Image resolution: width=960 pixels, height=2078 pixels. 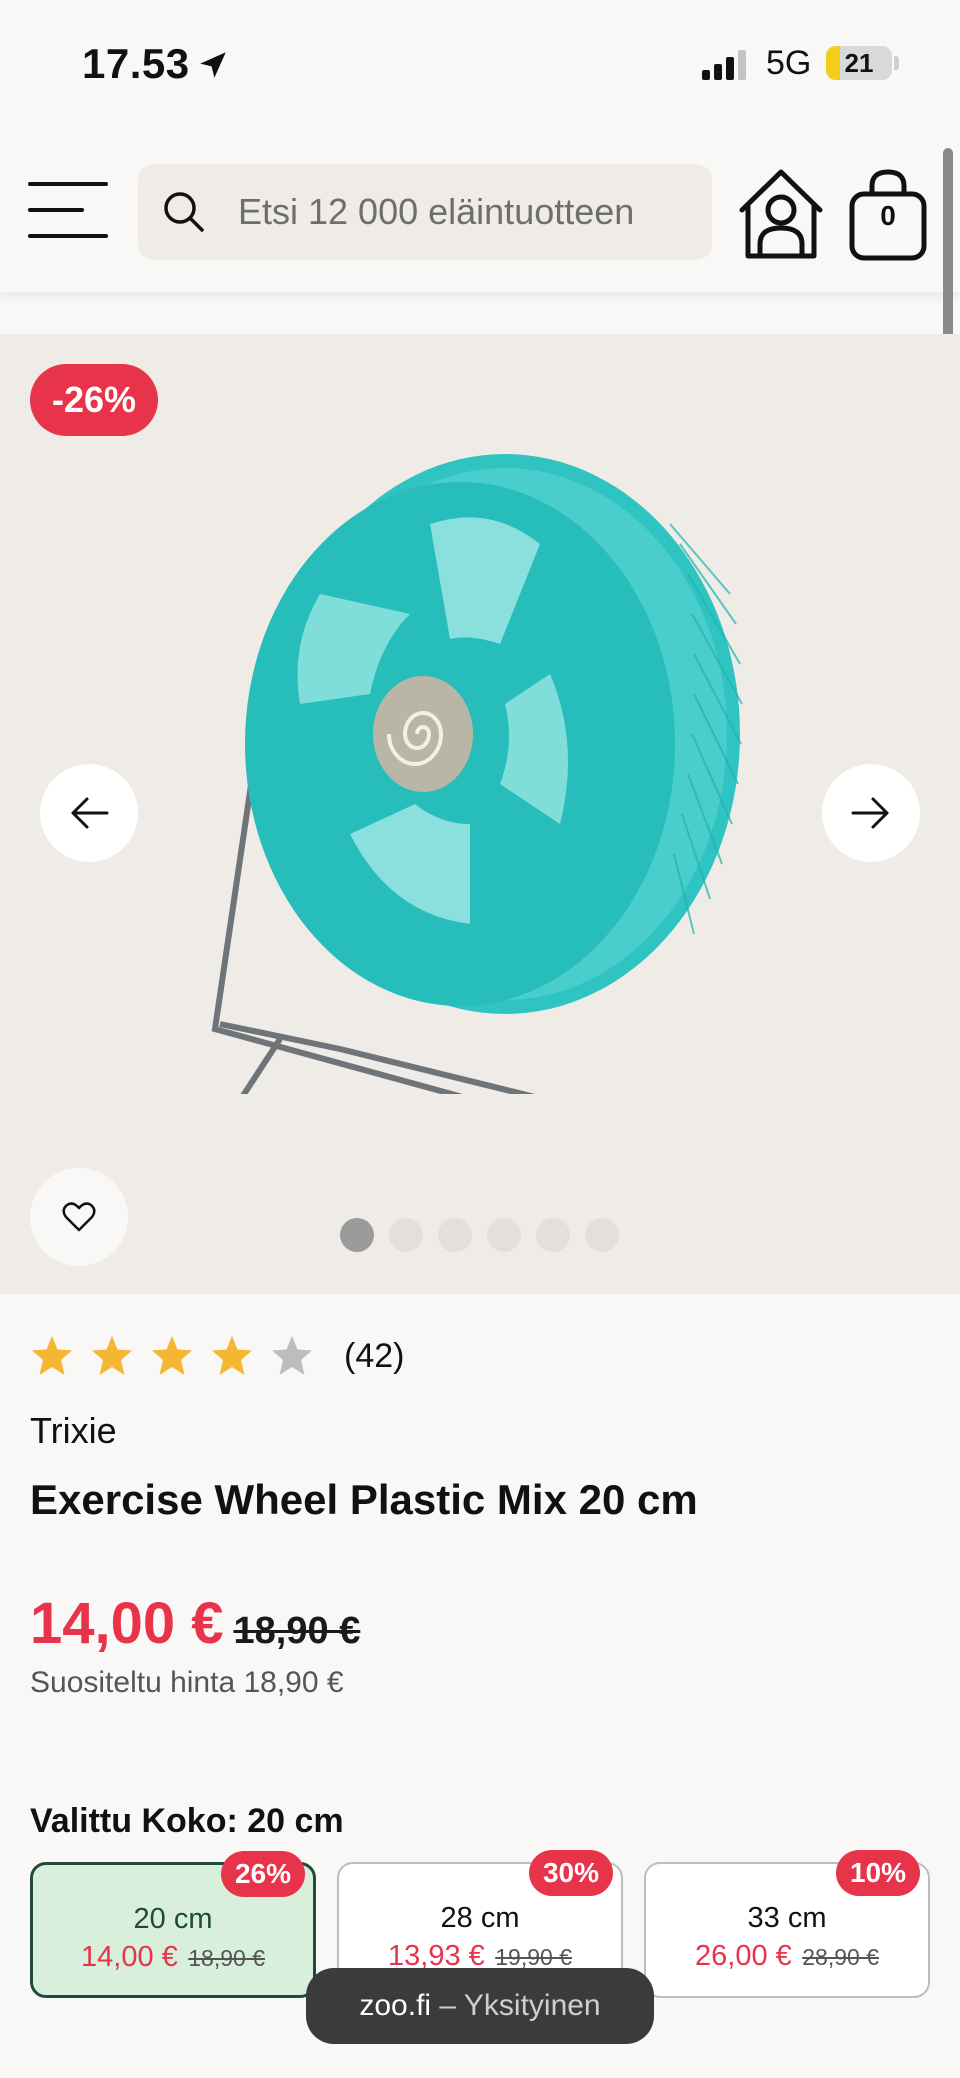 What do you see at coordinates (533, 1957) in the screenshot?
I see `variant-original-price: 19,90 €` at bounding box center [533, 1957].